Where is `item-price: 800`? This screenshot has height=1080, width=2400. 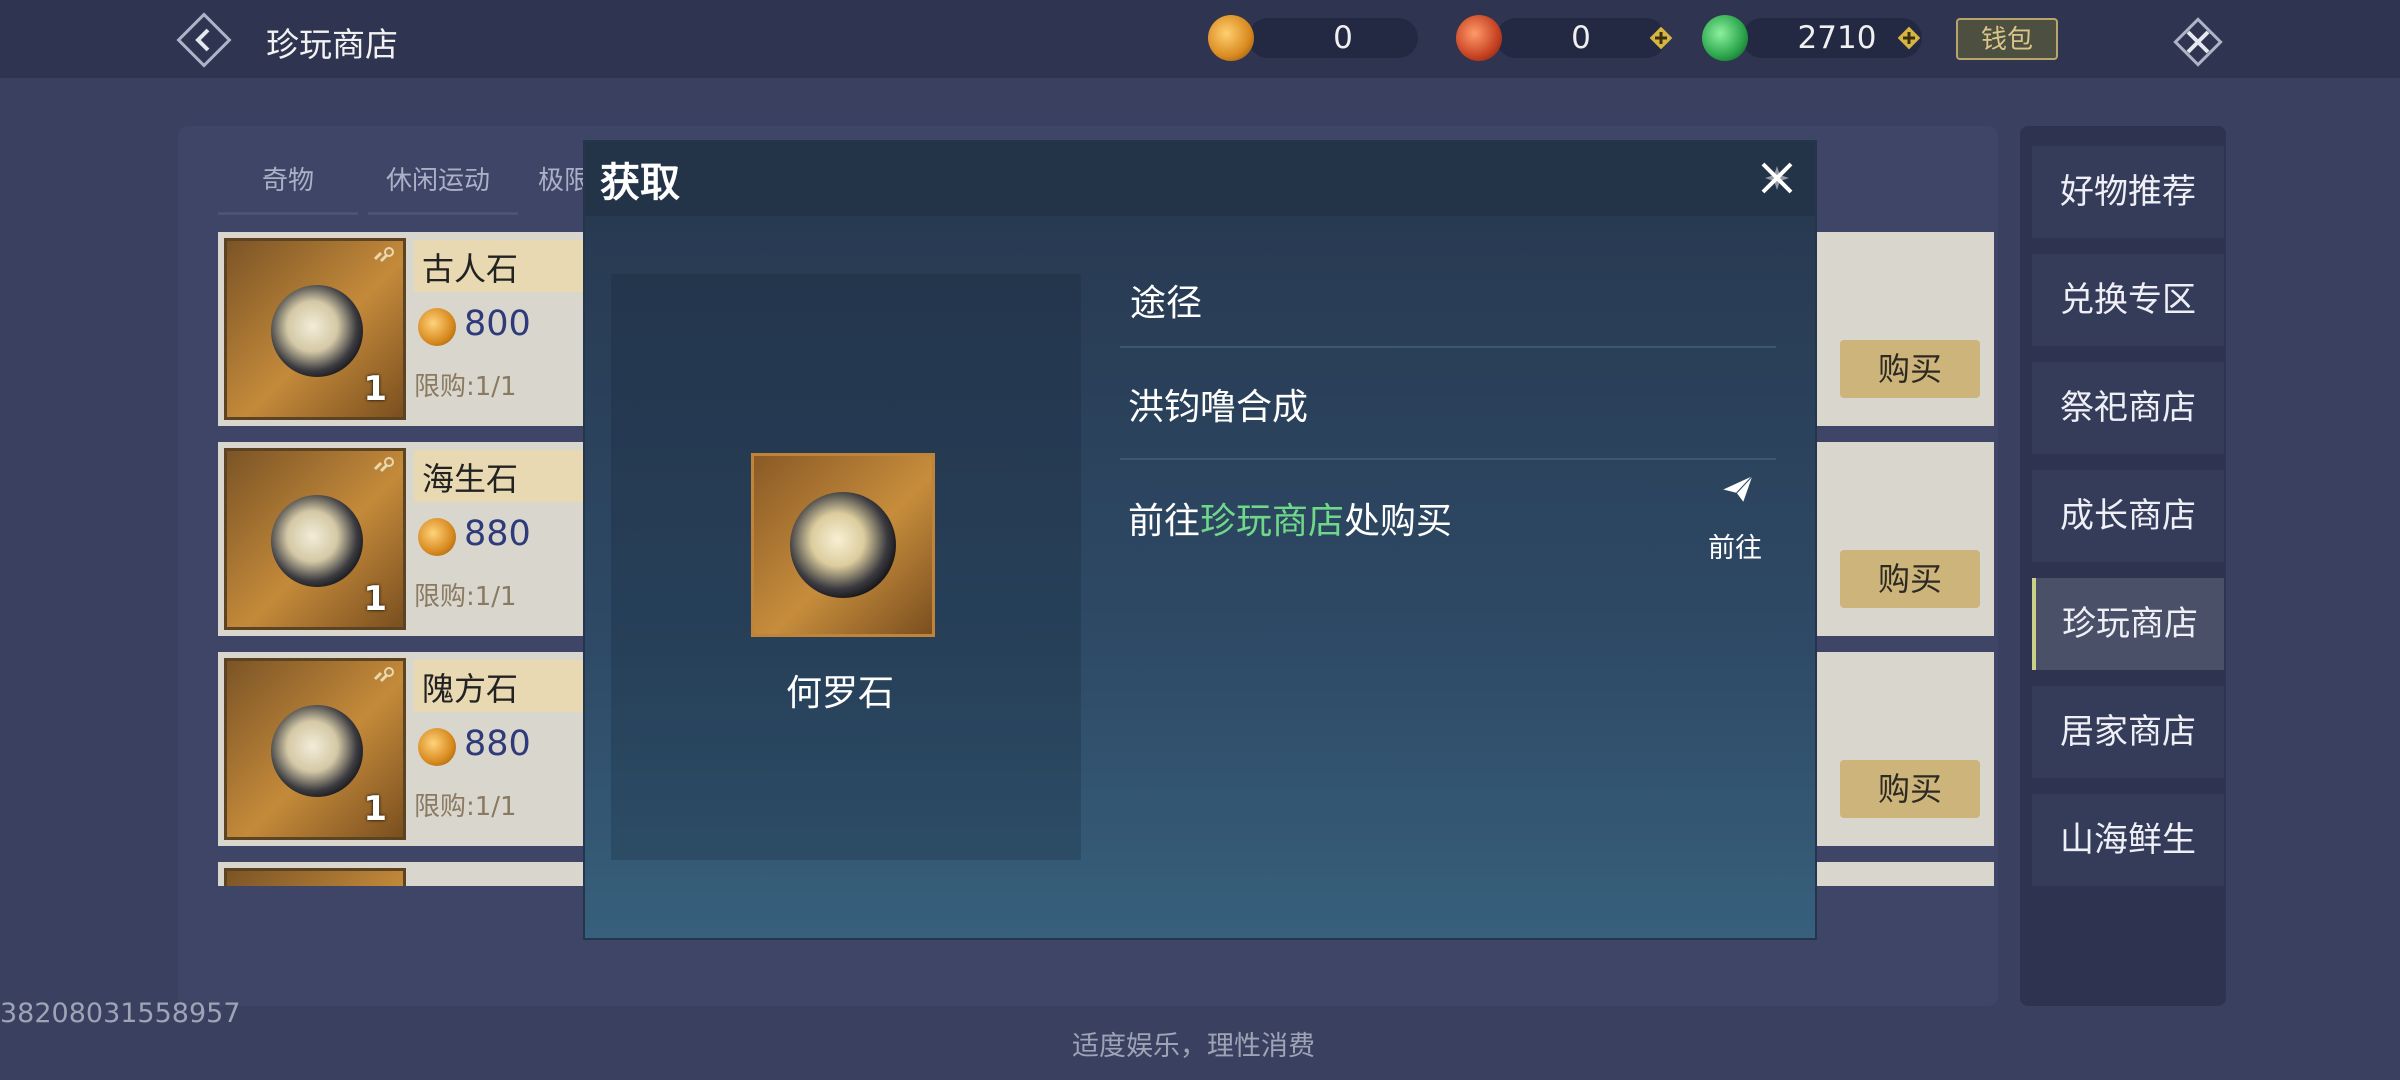 item-price: 800 is located at coordinates (497, 324).